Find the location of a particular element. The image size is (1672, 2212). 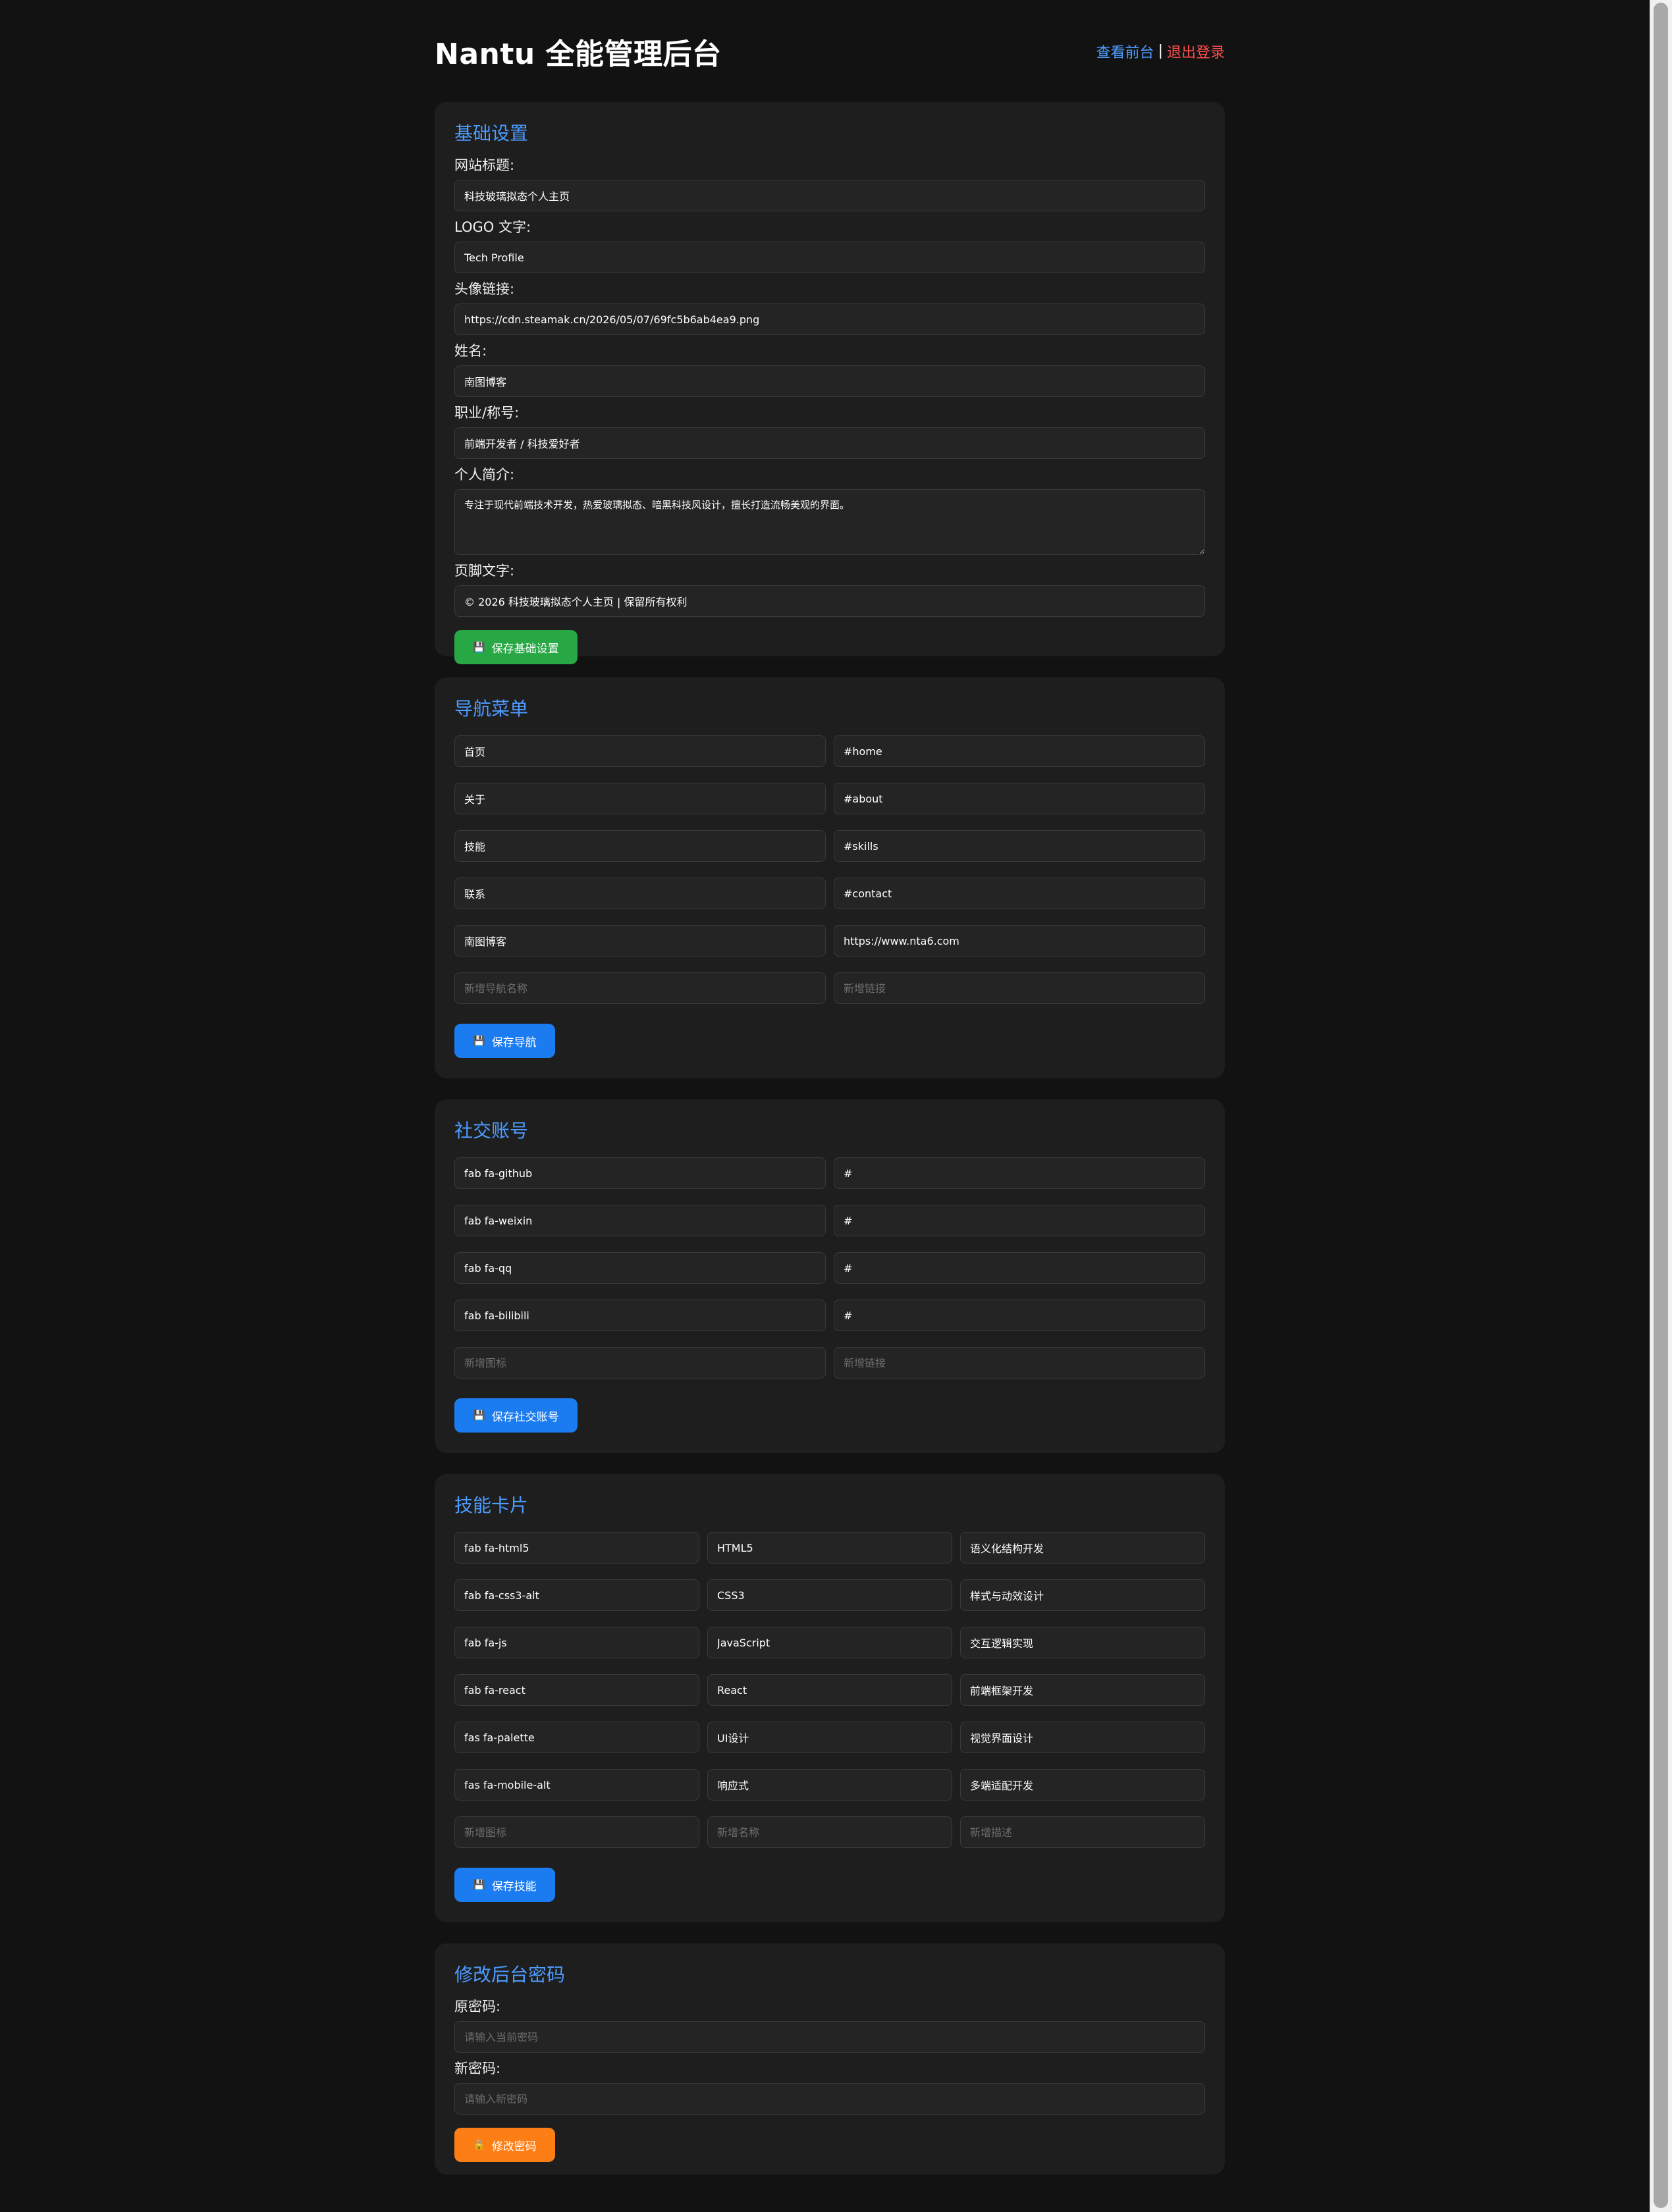

new-social-link-input is located at coordinates (1020, 1363).